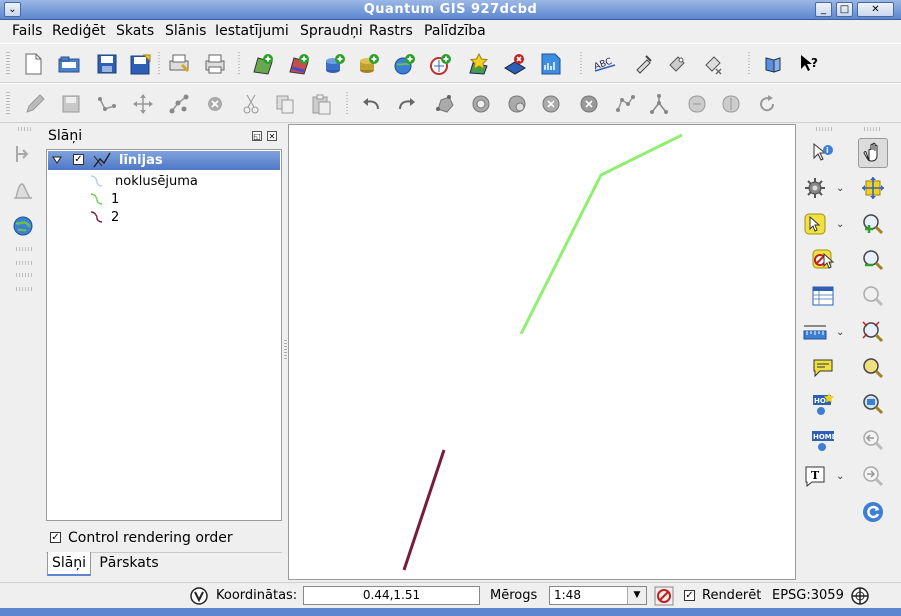 This screenshot has width=901, height=616. I want to click on help-contents-icon, so click(773, 64).